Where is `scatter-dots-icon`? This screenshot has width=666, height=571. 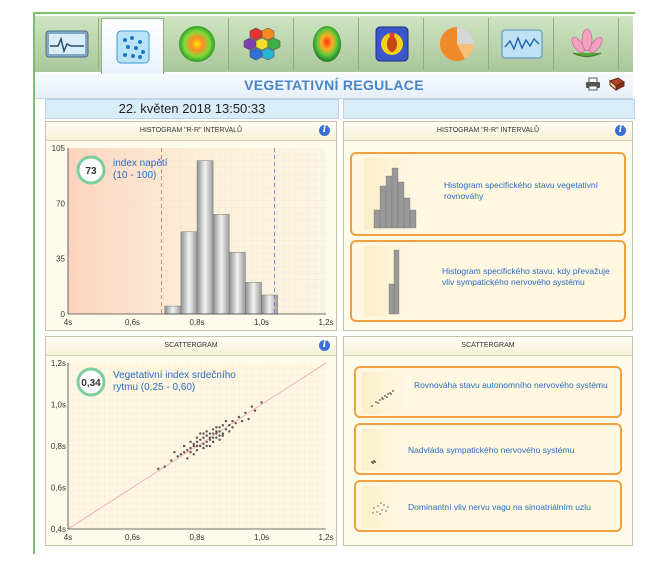 scatter-dots-icon is located at coordinates (132, 46).